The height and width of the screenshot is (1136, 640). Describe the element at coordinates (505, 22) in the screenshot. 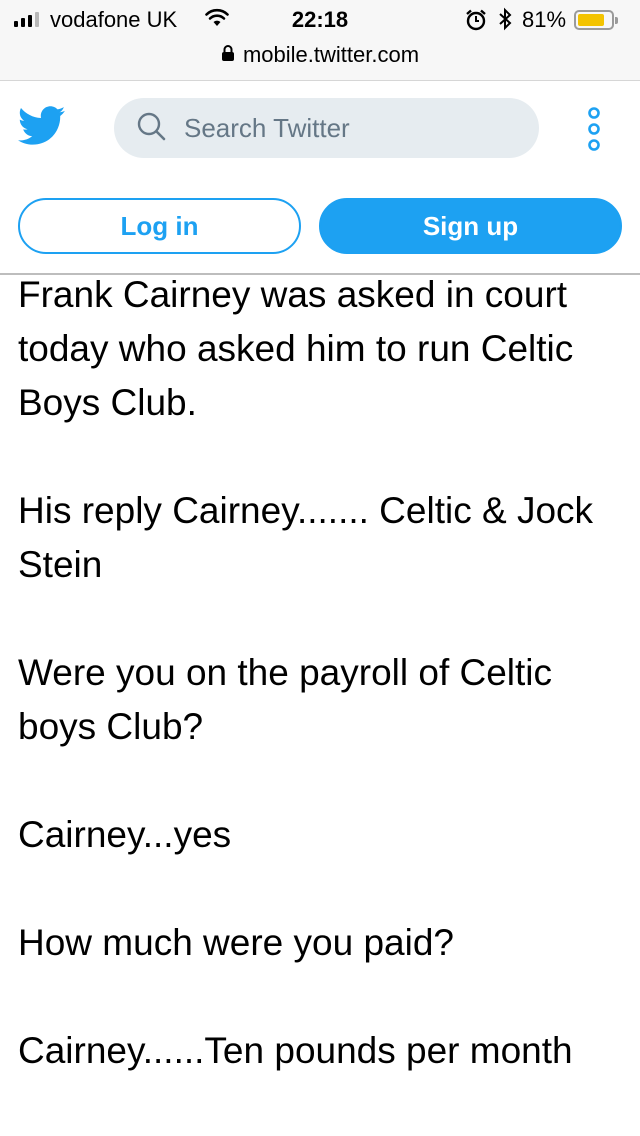

I see `bluetooth-icon` at that location.